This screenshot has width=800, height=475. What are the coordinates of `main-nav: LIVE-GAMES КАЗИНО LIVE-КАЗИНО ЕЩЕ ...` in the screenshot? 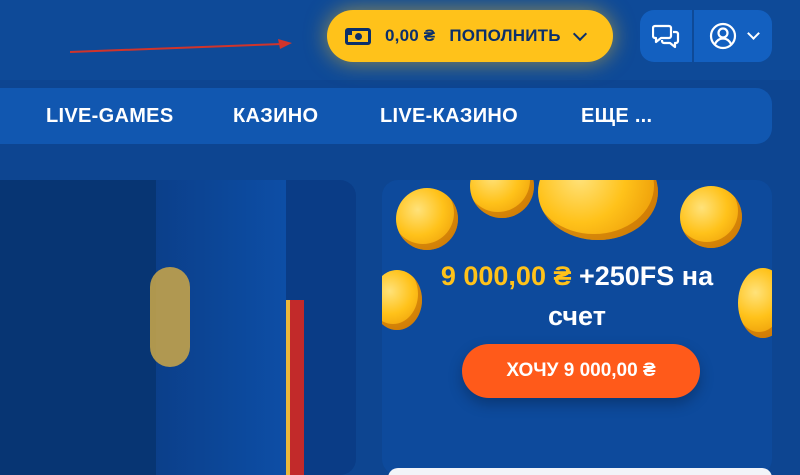 It's located at (386, 116).